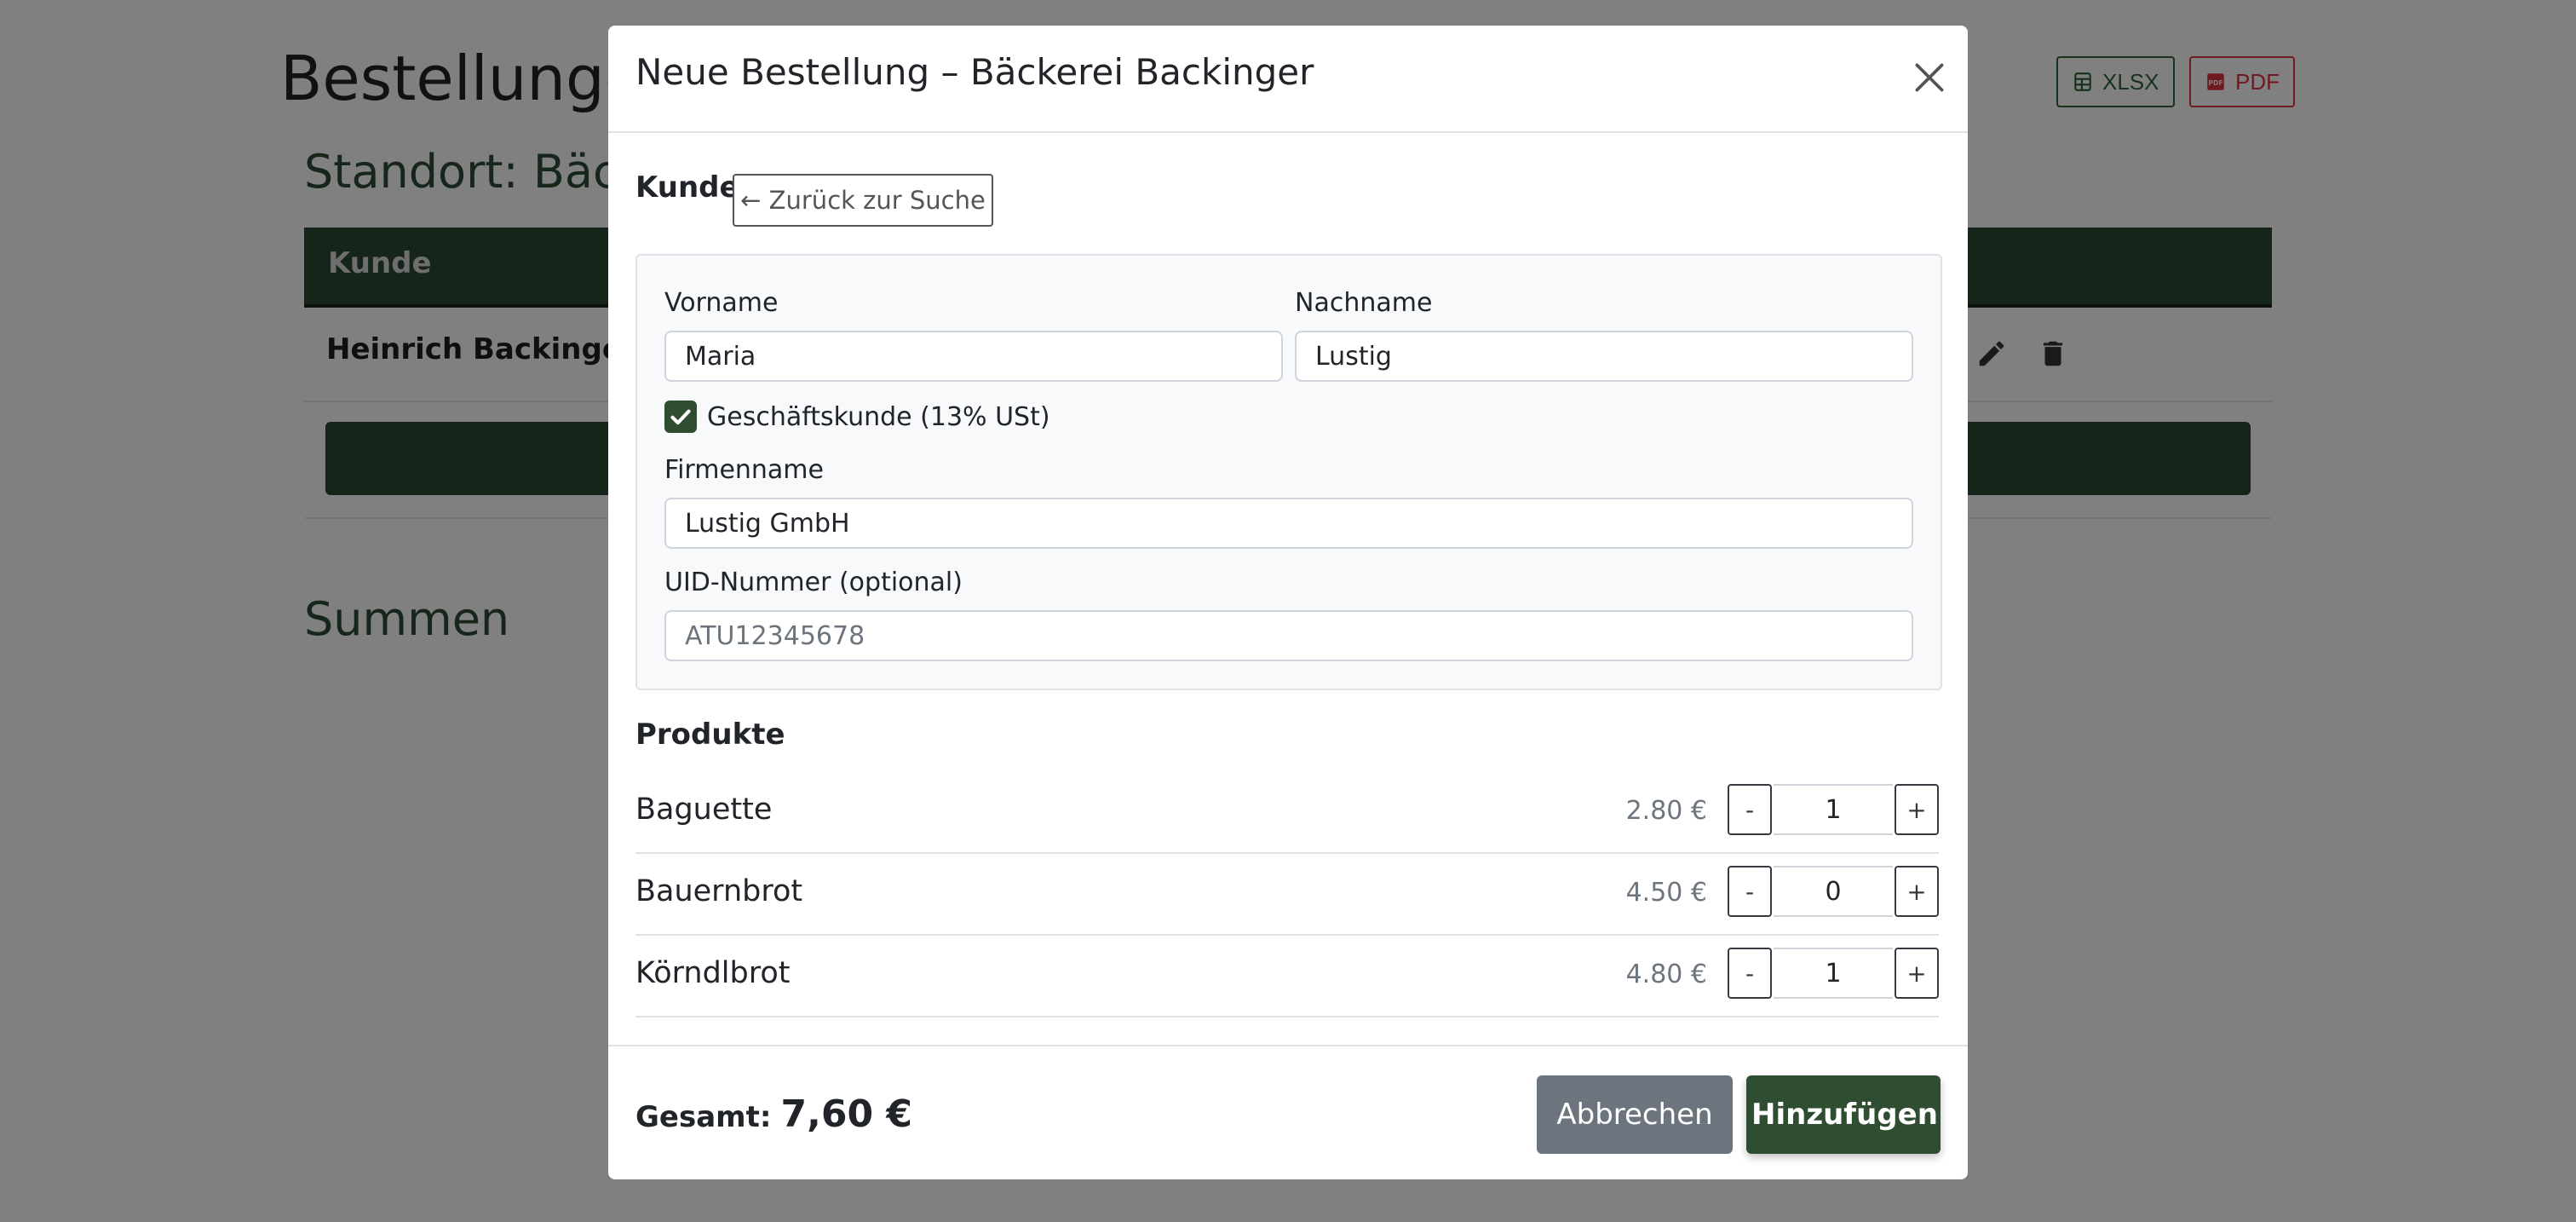 The height and width of the screenshot is (1222, 2576). I want to click on product-name: Körndlbrot, so click(713, 973).